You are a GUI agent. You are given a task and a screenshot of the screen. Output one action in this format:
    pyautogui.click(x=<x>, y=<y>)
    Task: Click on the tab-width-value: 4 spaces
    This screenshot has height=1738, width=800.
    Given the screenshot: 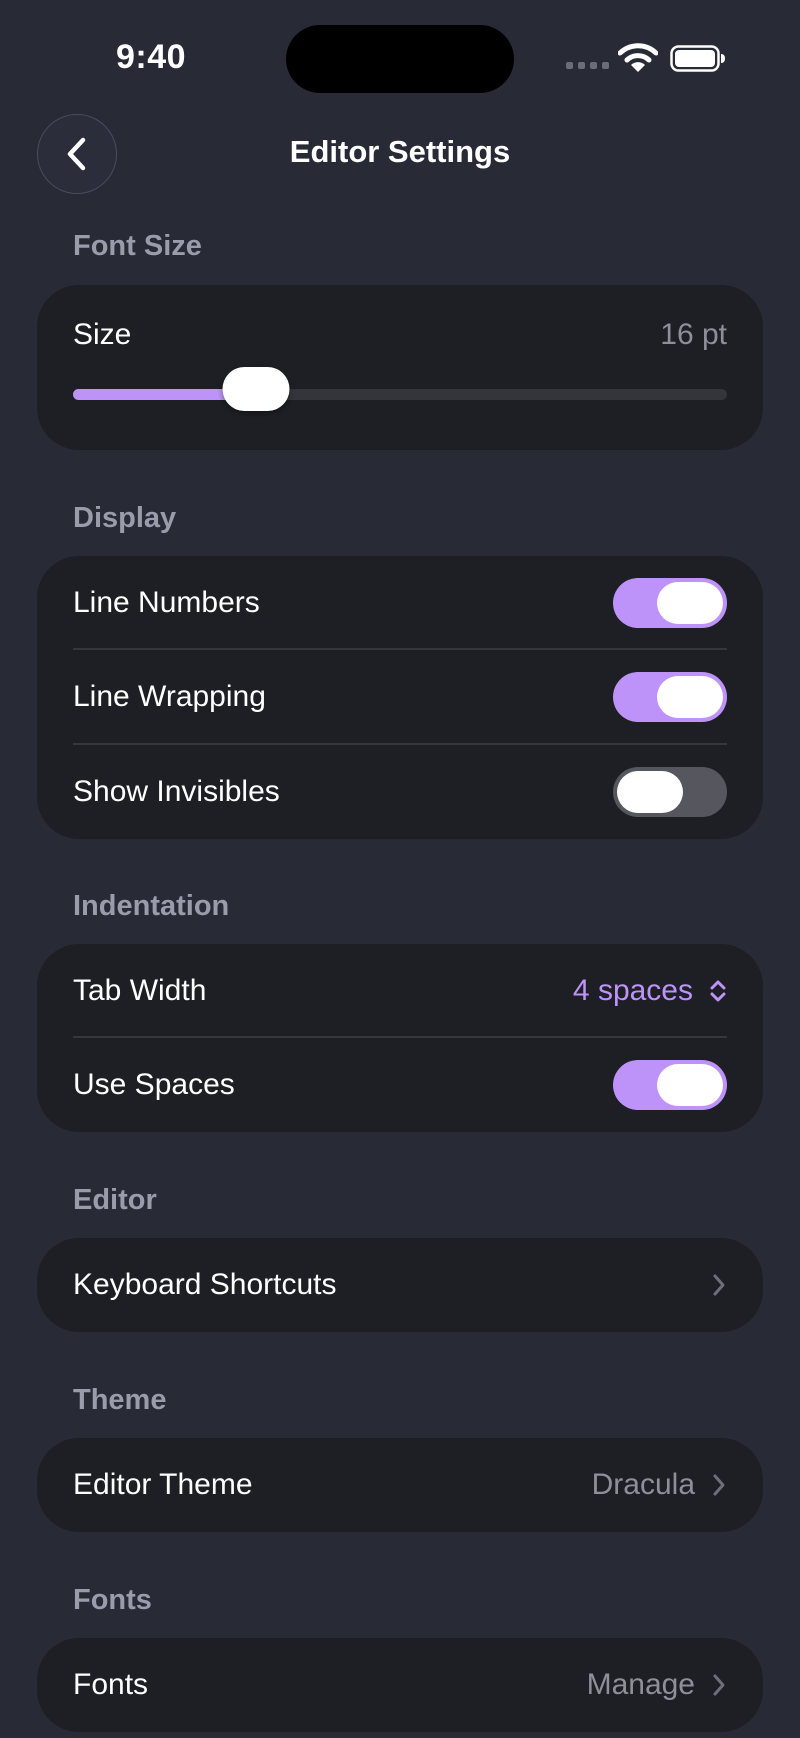 What is the action you would take?
    pyautogui.click(x=632, y=990)
    